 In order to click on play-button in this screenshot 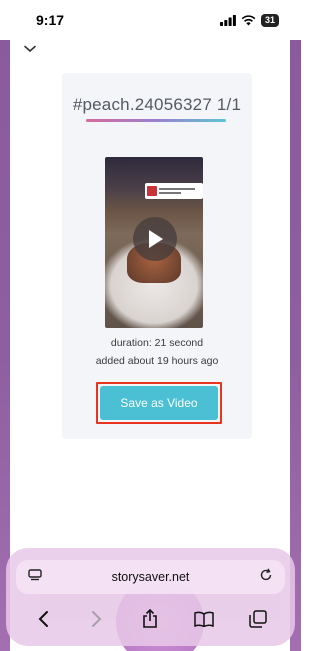, I will do `click(155, 239)`.